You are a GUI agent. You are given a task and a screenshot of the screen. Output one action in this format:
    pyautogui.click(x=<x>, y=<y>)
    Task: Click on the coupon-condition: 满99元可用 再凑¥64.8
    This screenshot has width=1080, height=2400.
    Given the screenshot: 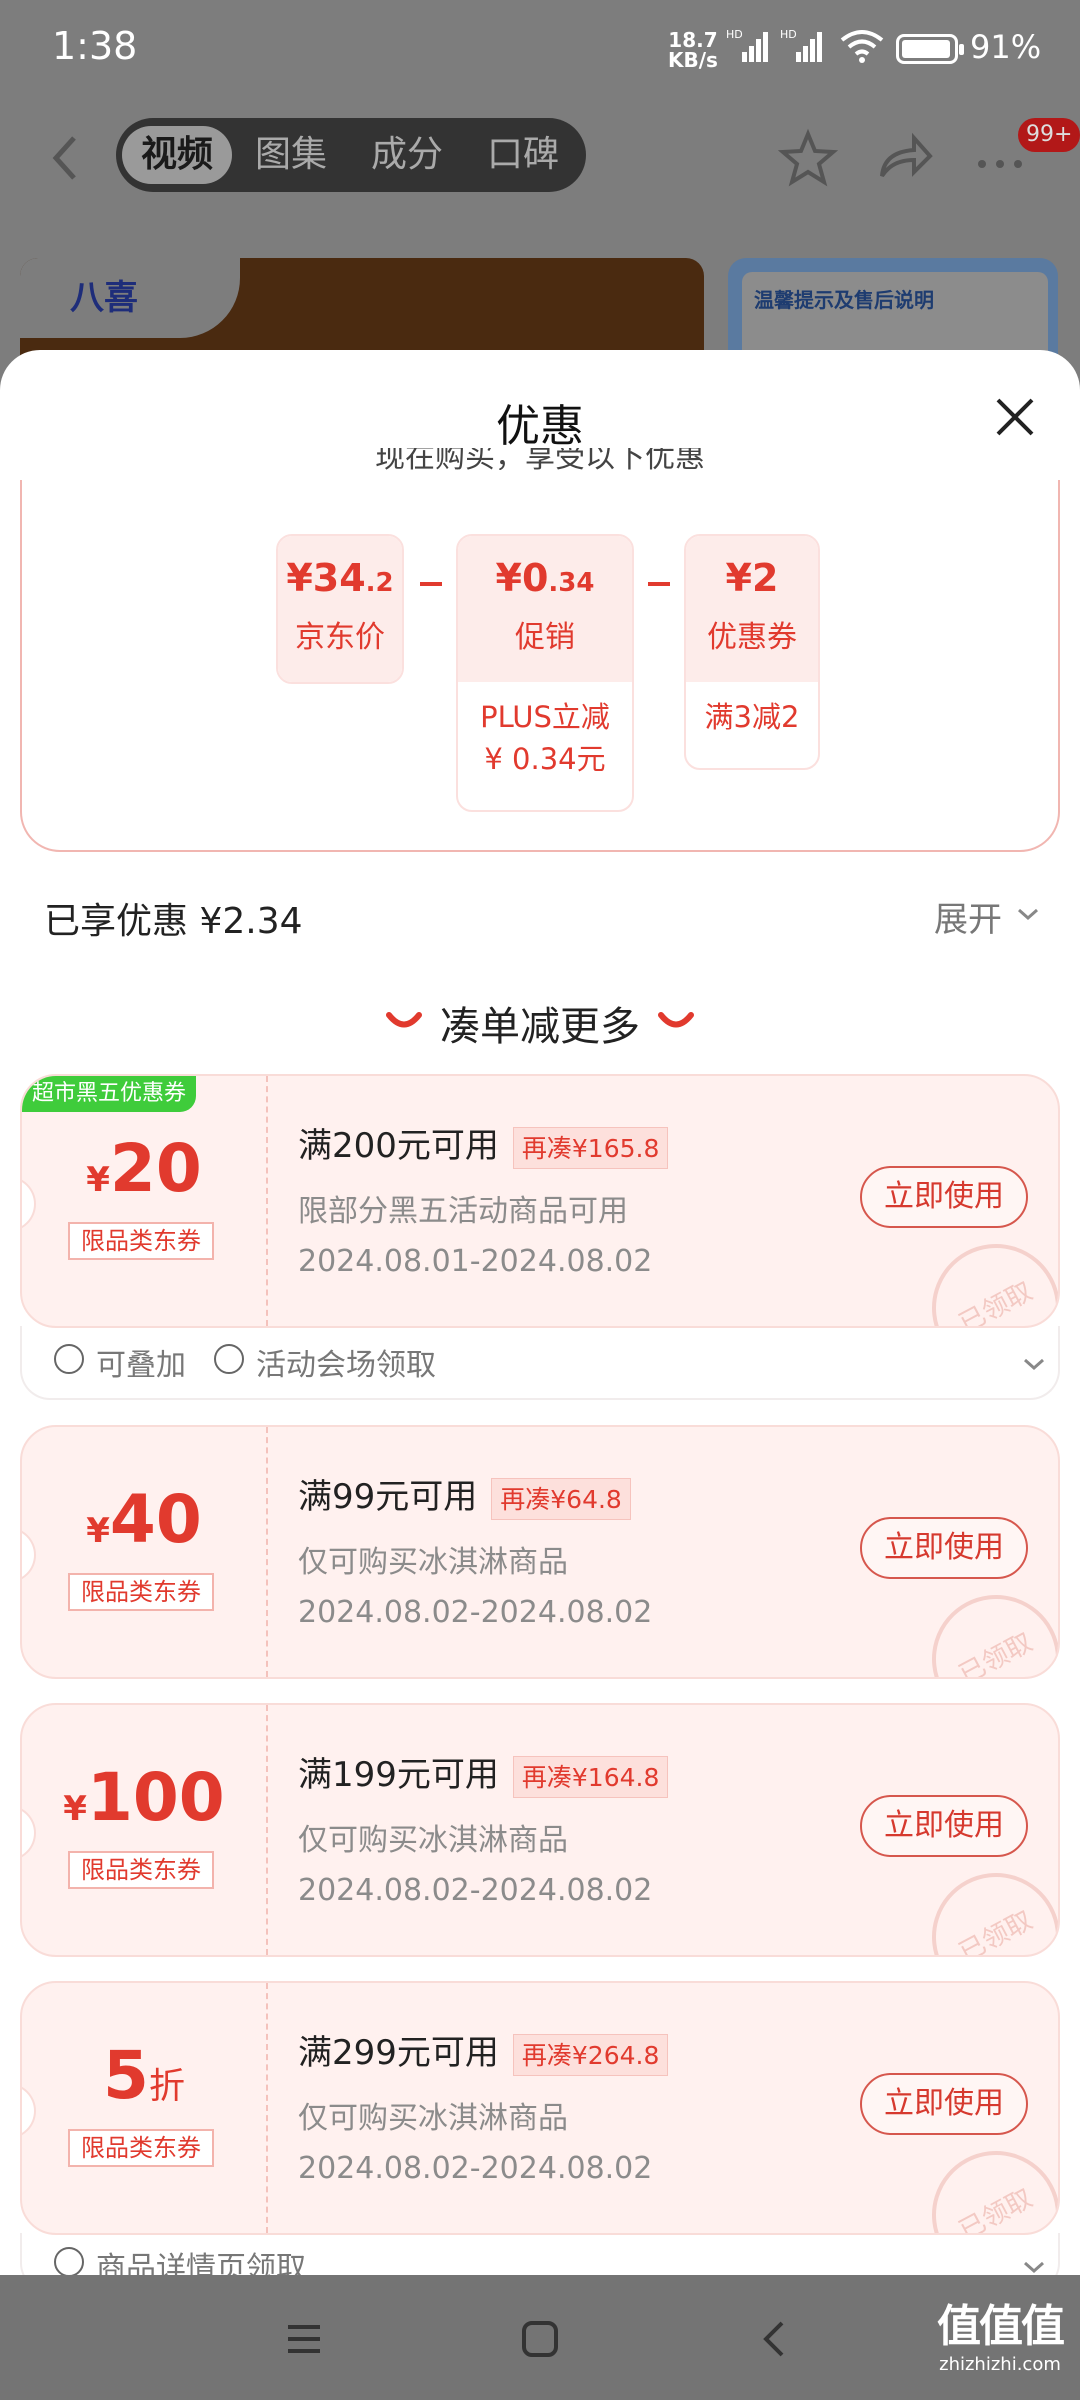 What is the action you would take?
    pyautogui.click(x=464, y=1494)
    